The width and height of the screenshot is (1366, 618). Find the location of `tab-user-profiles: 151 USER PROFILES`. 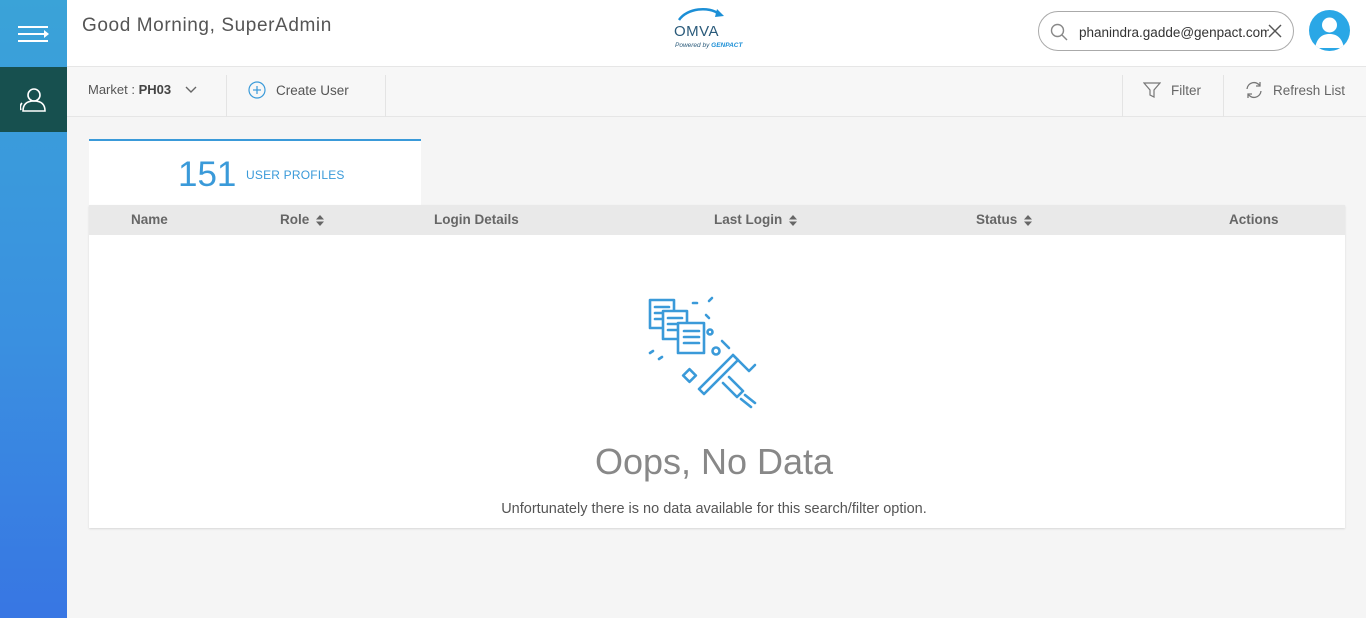

tab-user-profiles: 151 USER PROFILES is located at coordinates (255, 172).